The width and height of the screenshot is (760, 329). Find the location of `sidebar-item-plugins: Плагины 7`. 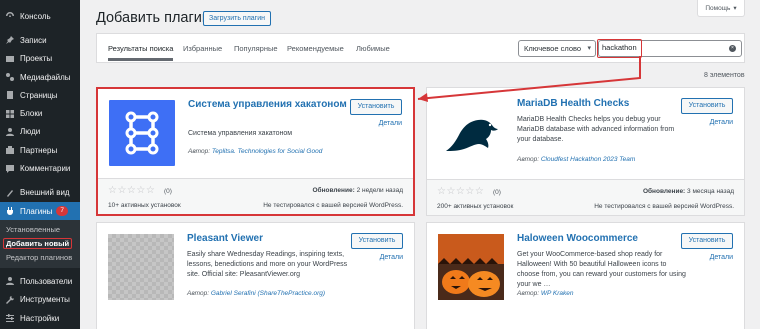

sidebar-item-plugins: Плагины 7 is located at coordinates (40, 211).